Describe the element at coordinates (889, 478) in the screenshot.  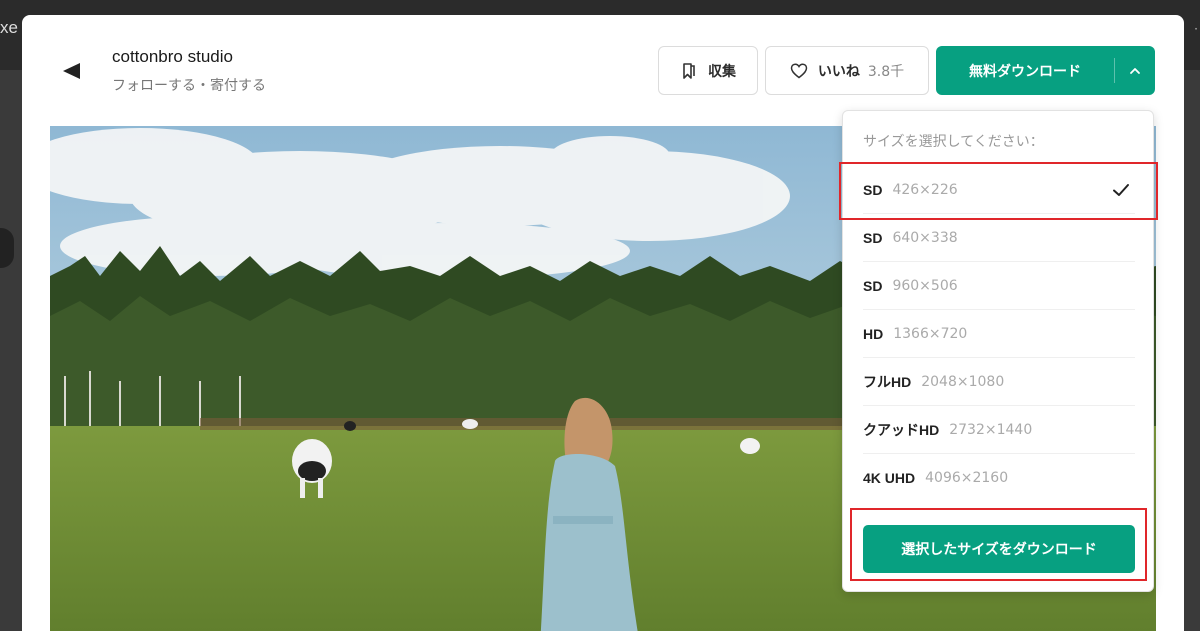
I see `size-quality: 4K UHD` at that location.